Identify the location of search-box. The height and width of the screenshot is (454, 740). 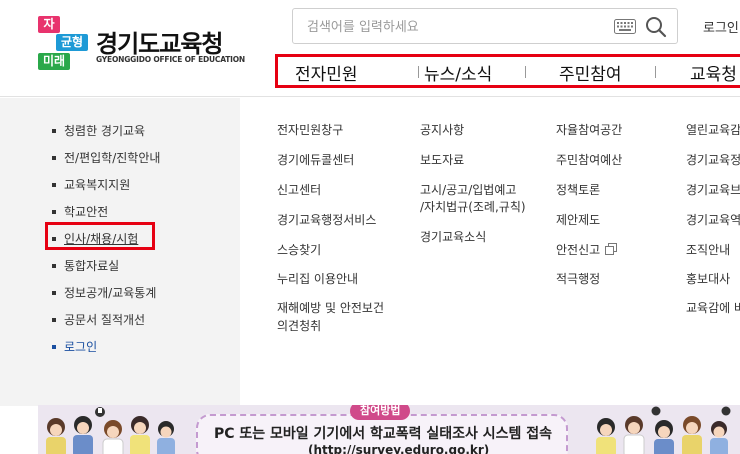
(485, 26).